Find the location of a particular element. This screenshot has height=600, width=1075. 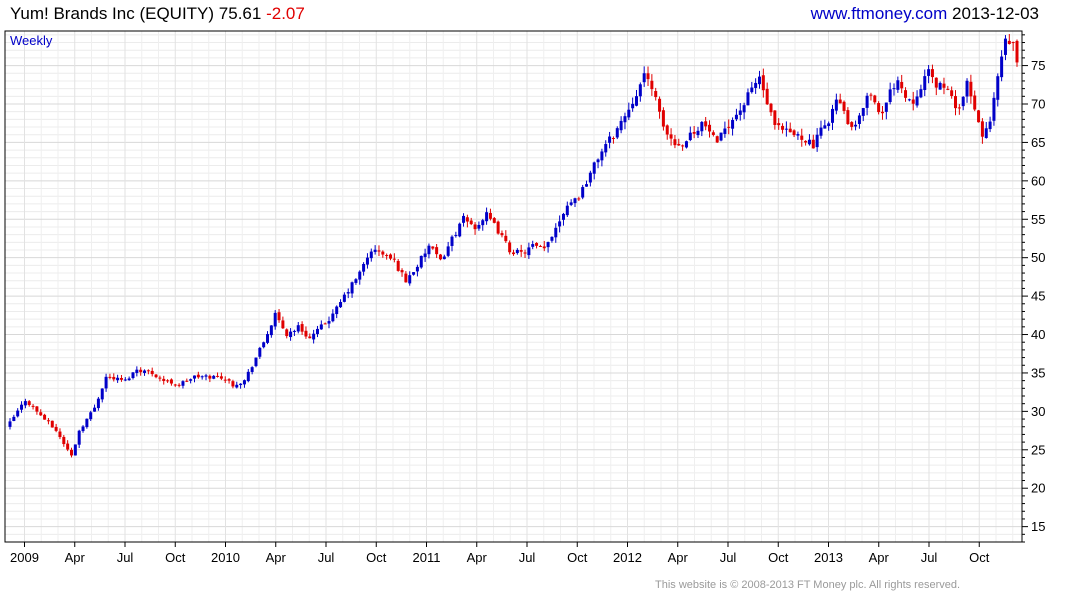

y-tick-label: 20 is located at coordinates (1038, 488).